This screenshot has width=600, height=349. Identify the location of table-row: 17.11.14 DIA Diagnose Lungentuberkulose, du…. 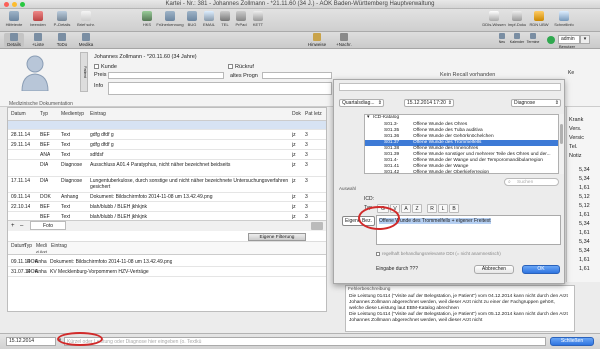
(167, 185).